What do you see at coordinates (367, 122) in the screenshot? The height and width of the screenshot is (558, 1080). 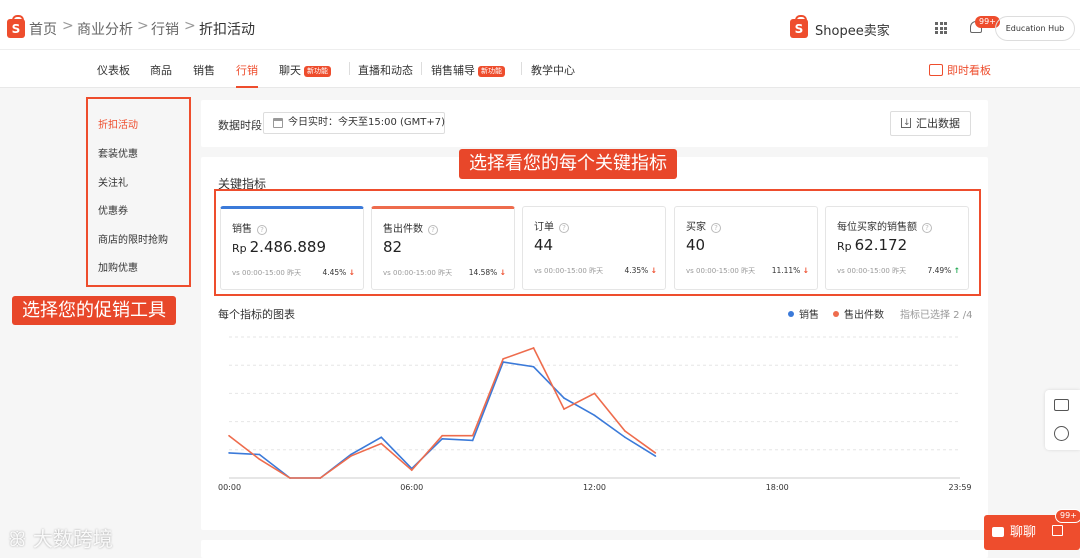 I see `data-period-value: 今日实时：今天至15:00 (GMT+7)` at bounding box center [367, 122].